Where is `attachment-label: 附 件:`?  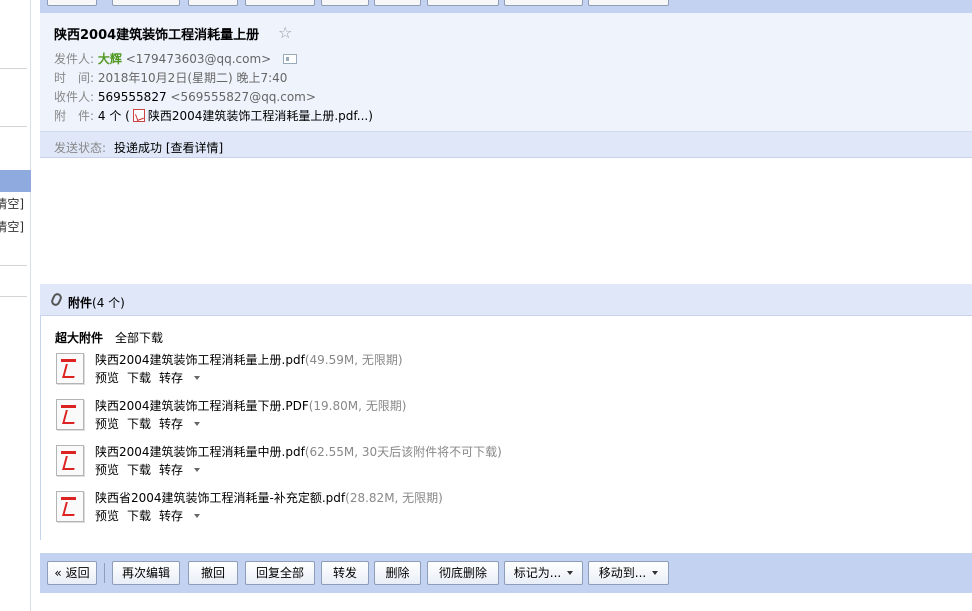 attachment-label: 附 件: is located at coordinates (74, 116).